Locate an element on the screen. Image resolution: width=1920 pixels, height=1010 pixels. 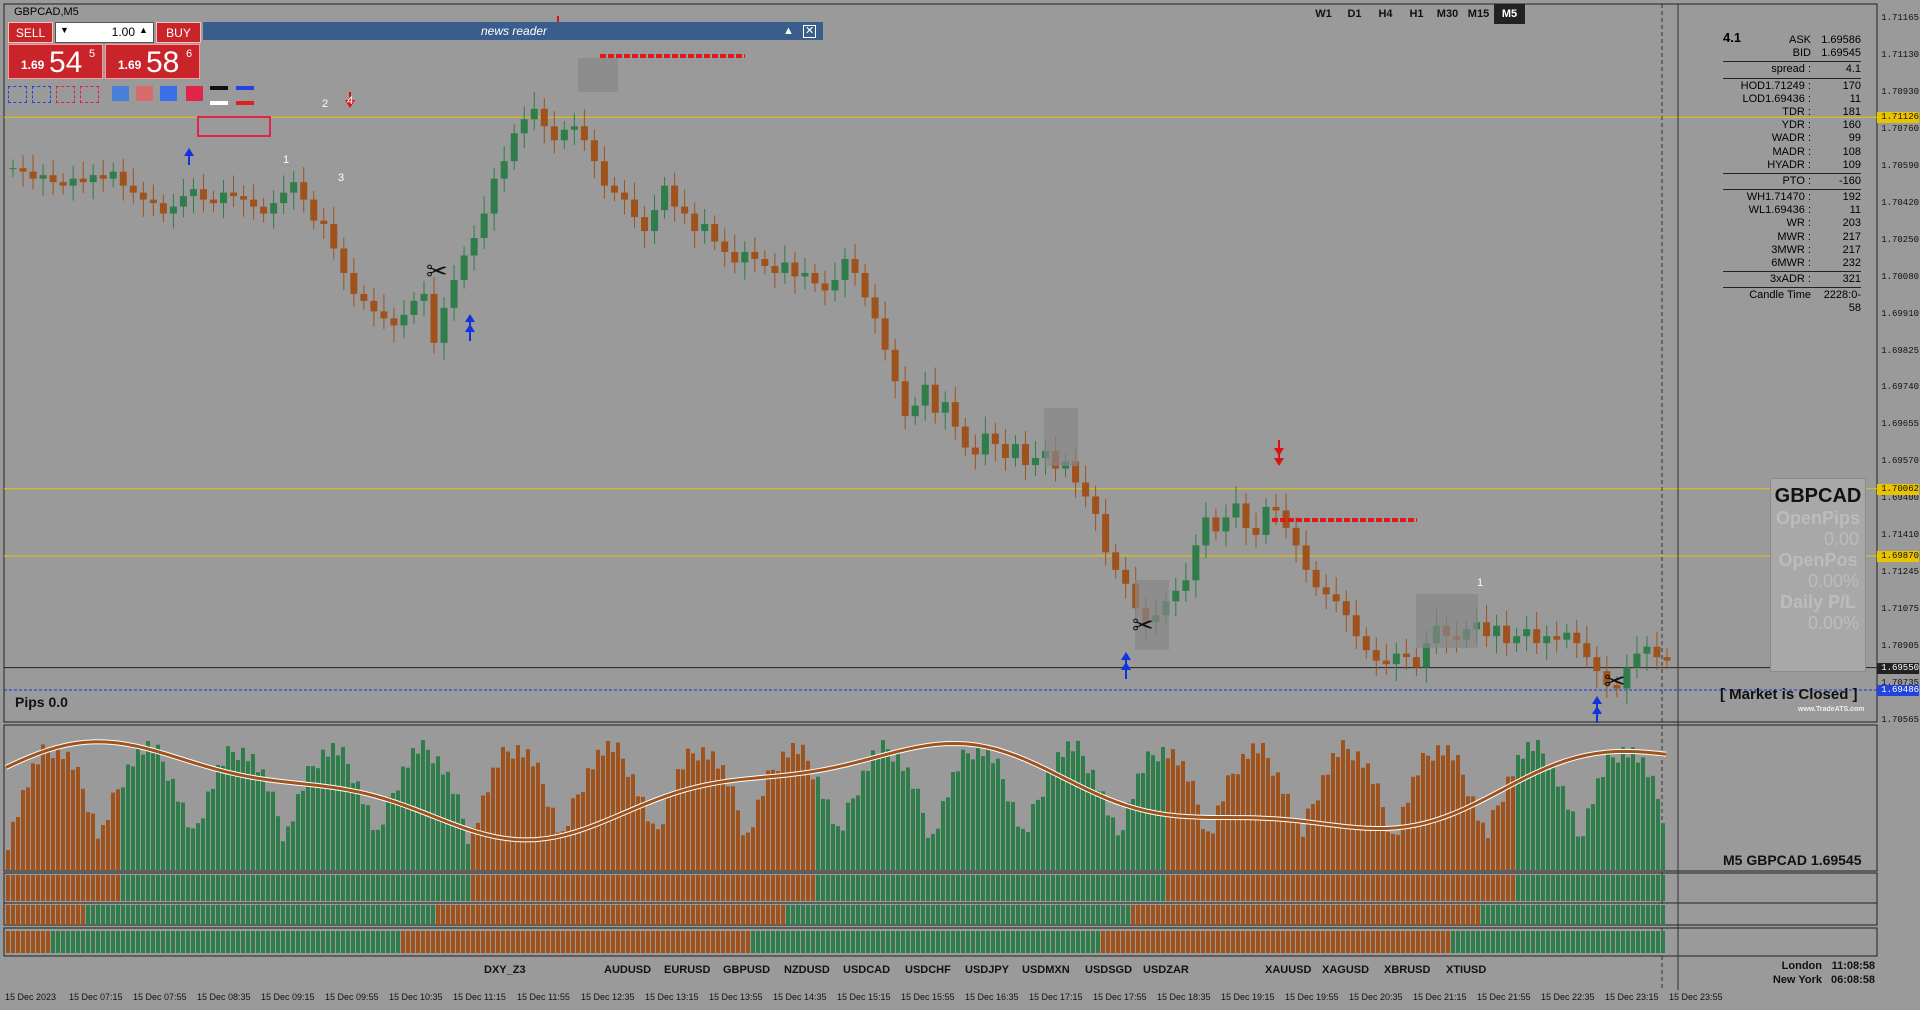
lot-dropdown-icon: ▼ is located at coordinates (64, 30).